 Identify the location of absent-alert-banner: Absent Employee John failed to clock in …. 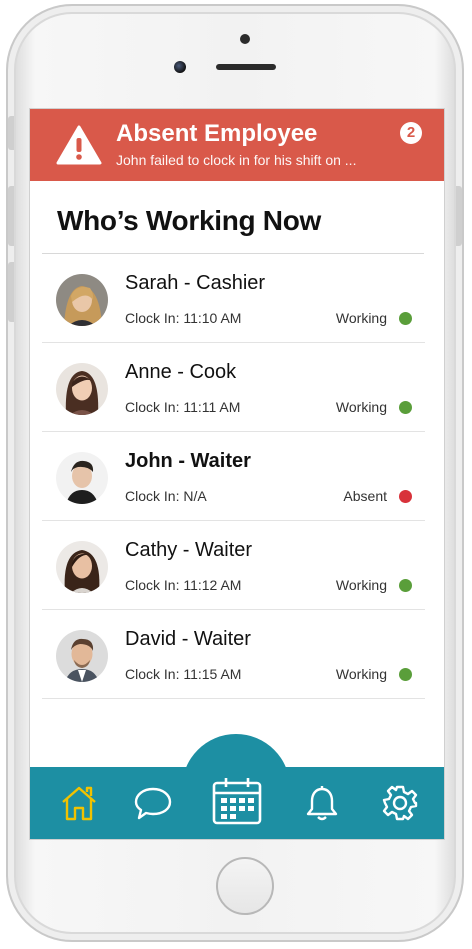
(237, 145).